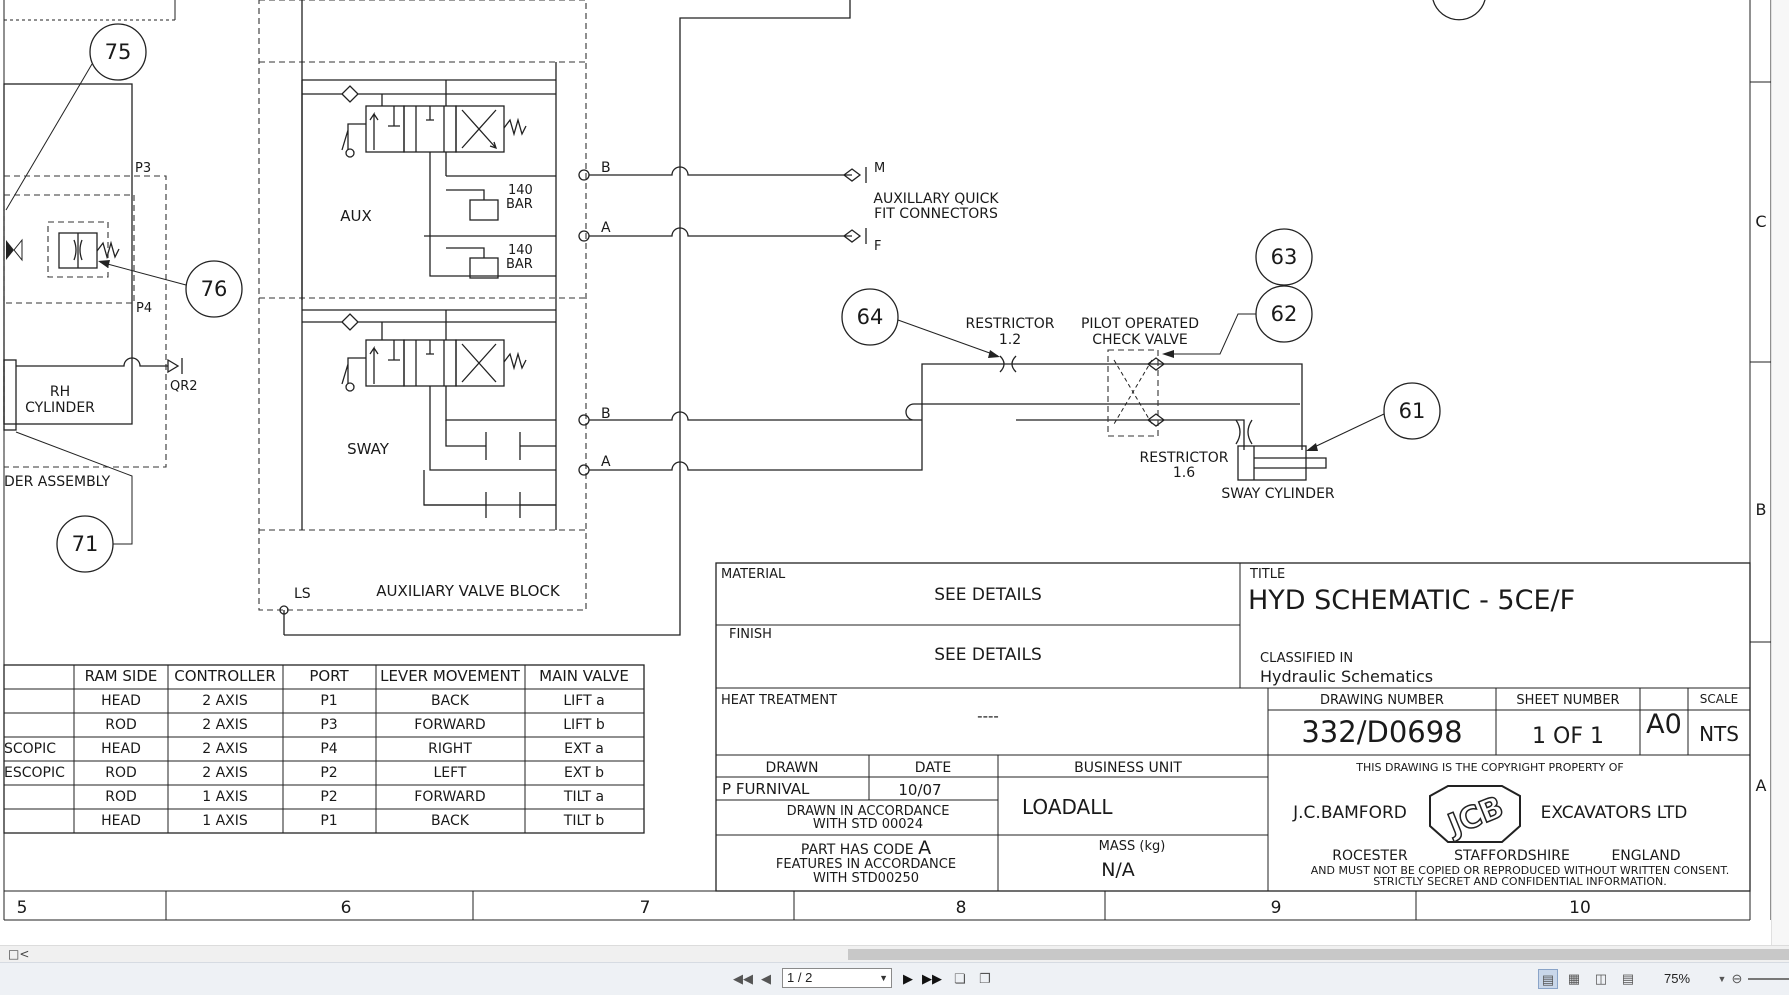 Image resolution: width=1789 pixels, height=995 pixels. Describe the element at coordinates (766, 789) in the screenshot. I see `drawn-value: P FURNIVAL` at that location.